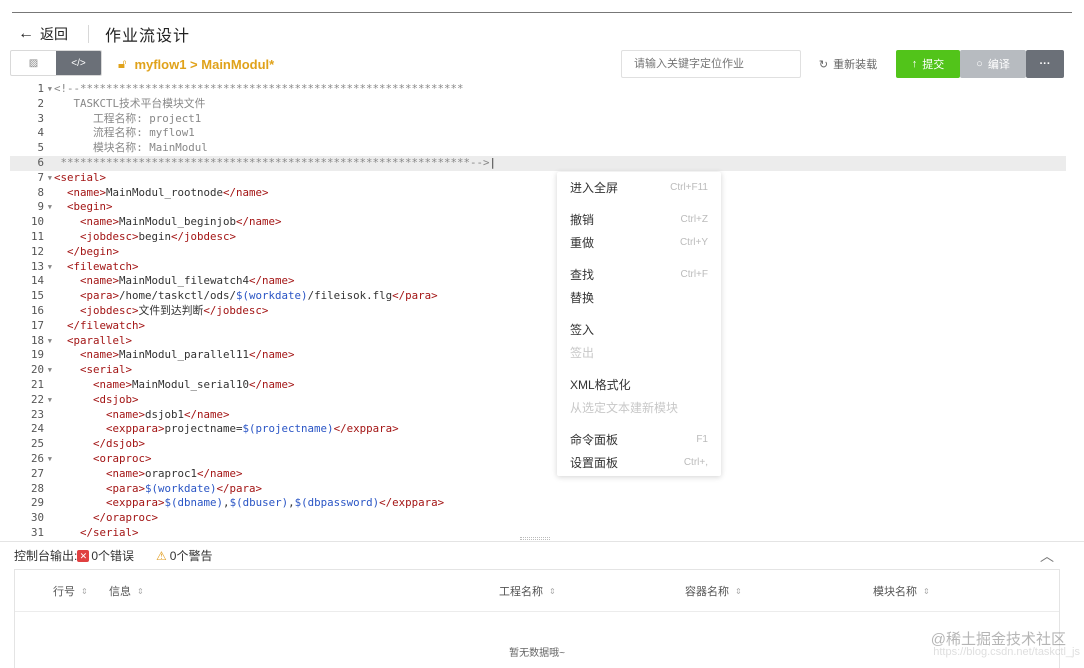 The height and width of the screenshot is (668, 1084). What do you see at coordinates (538, 104) in the screenshot?
I see `code-line: 2 TASKCTL技术平台模块文件` at bounding box center [538, 104].